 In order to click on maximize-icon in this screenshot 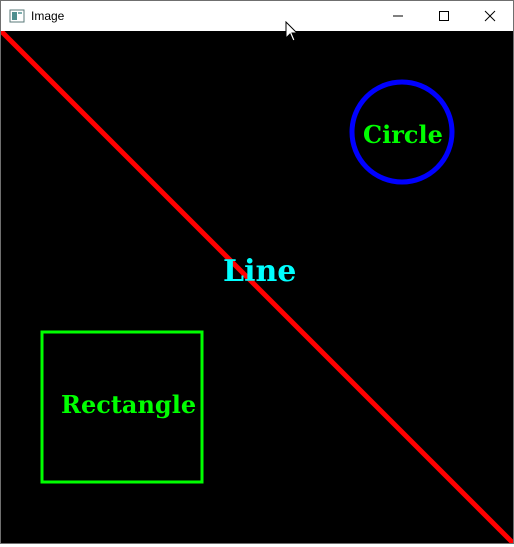, I will do `click(444, 16)`.